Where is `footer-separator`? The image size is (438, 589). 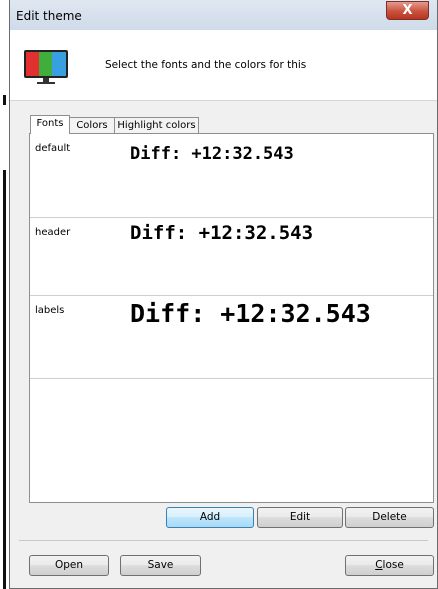 footer-separator is located at coordinates (223, 540).